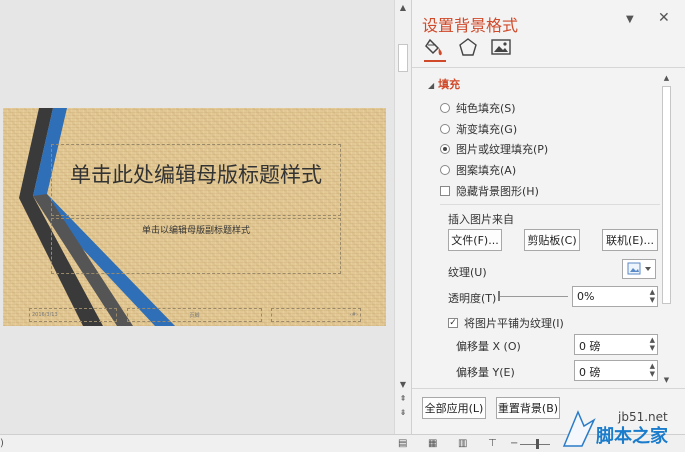 The image size is (685, 452). What do you see at coordinates (468, 47) in the screenshot?
I see `pentagon-icon` at bounding box center [468, 47].